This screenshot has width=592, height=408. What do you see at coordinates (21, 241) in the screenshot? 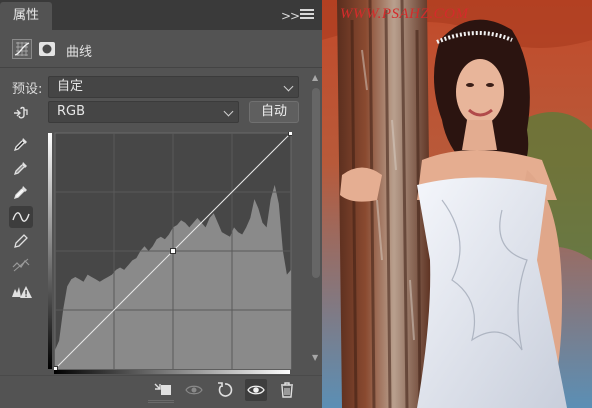
I see `pencil-icon` at bounding box center [21, 241].